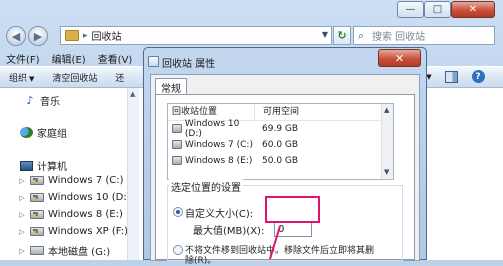  What do you see at coordinates (410, 9) in the screenshot?
I see `minimize-button: —` at bounding box center [410, 9].